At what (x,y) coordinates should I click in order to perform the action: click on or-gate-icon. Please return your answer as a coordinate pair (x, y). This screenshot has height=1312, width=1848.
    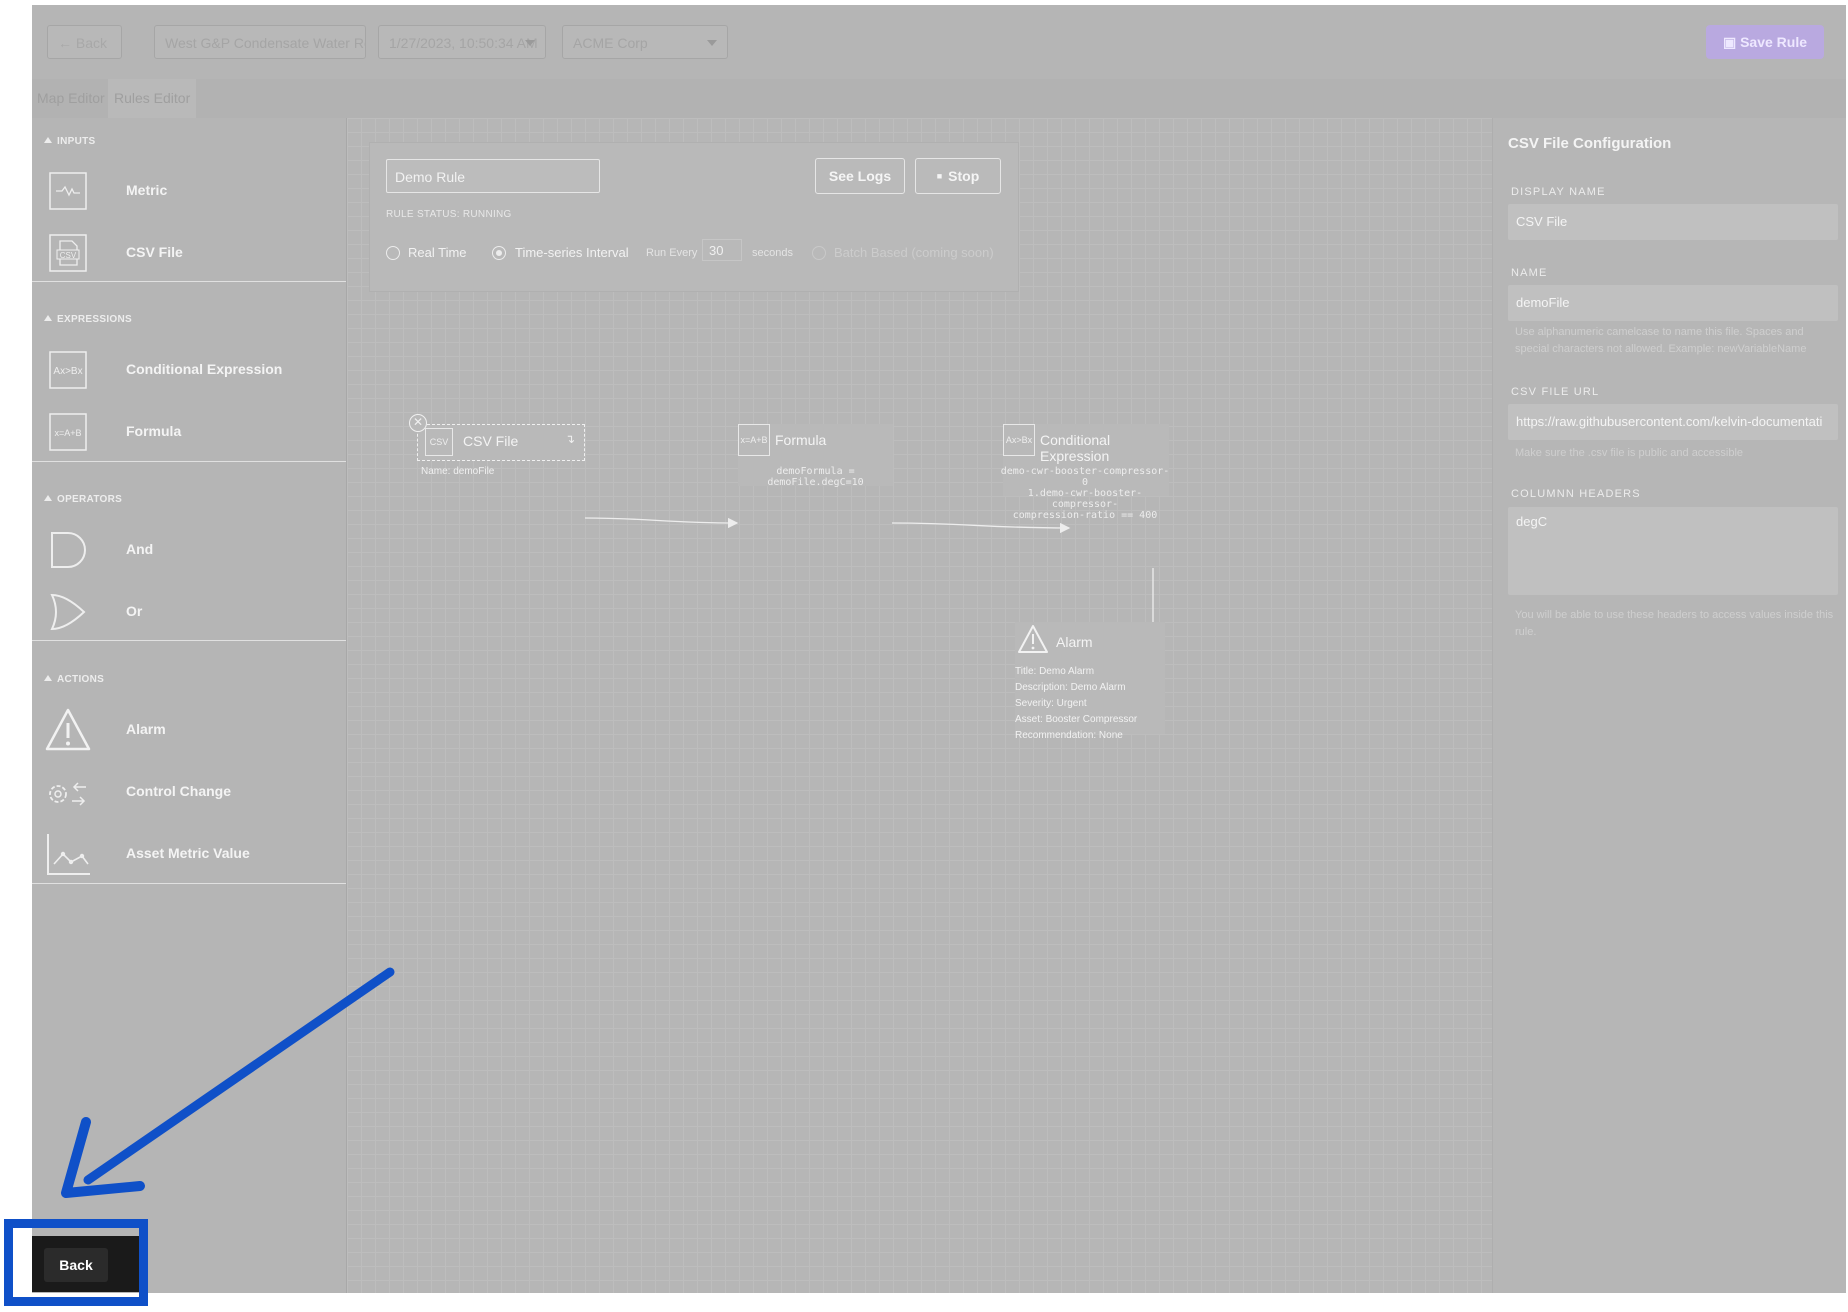
    Looking at the image, I should click on (68, 612).